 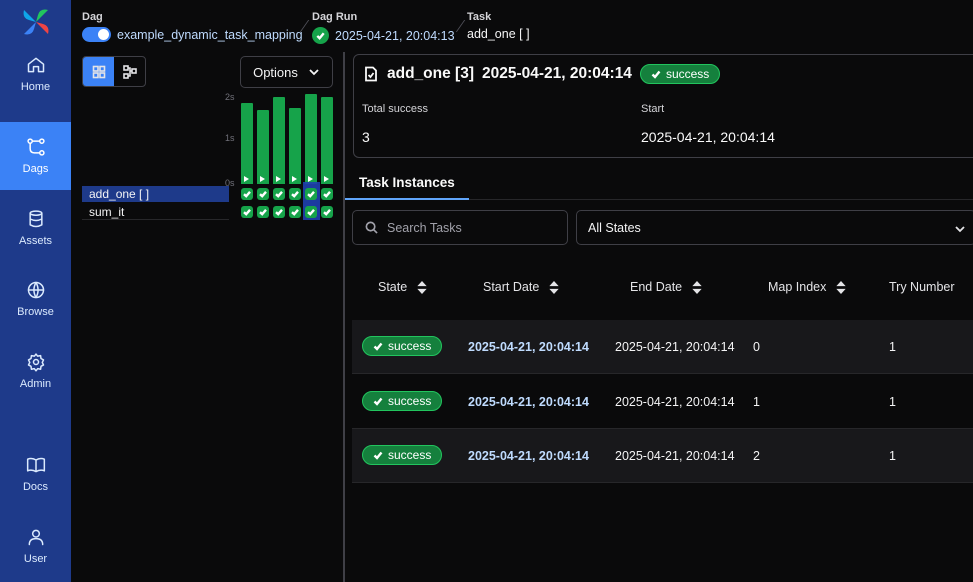 I want to click on nav-assets: Assets, so click(x=35, y=228).